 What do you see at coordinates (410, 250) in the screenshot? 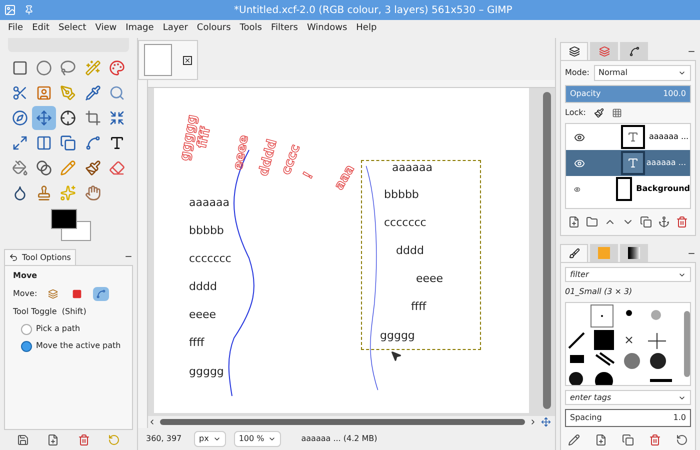
I see `canvas-text: dddd` at bounding box center [410, 250].